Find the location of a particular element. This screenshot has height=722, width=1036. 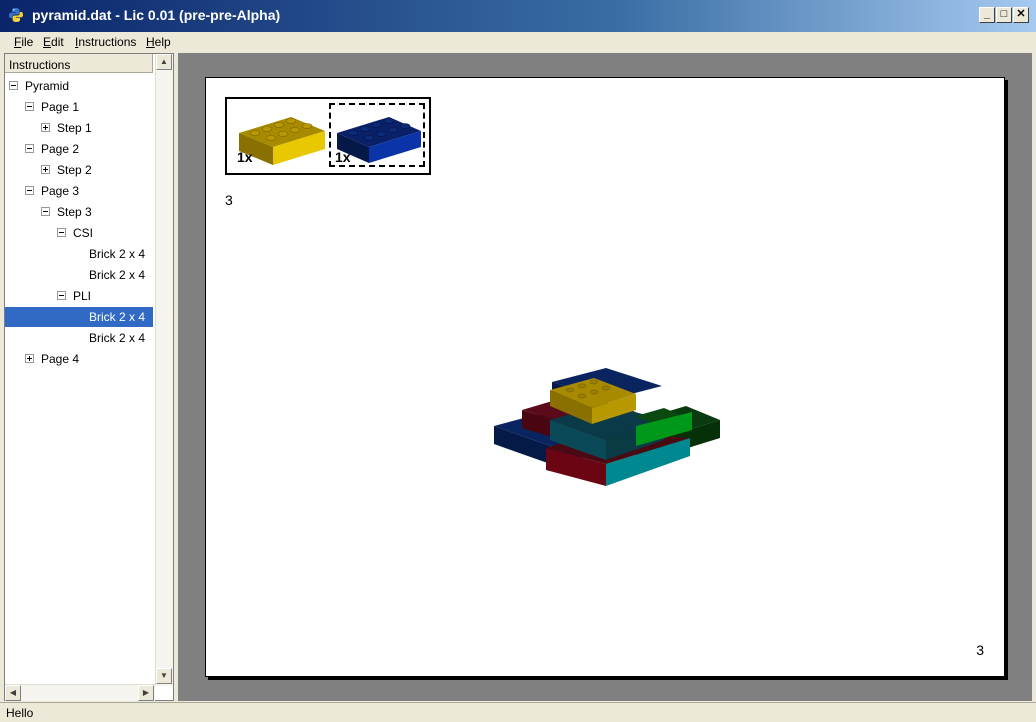

arrow-right-icon: ▶ is located at coordinates (146, 692).